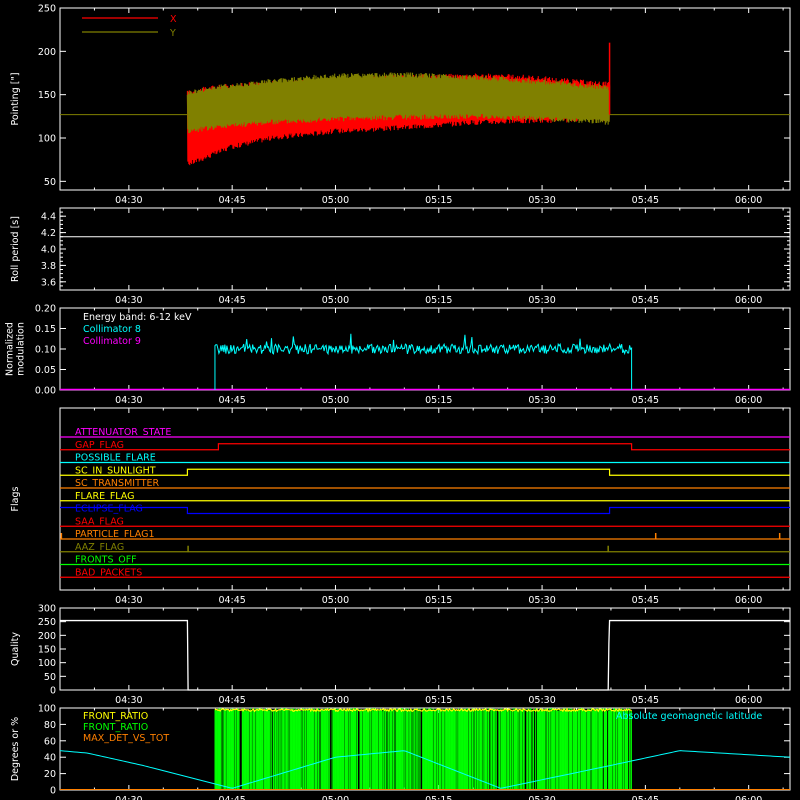 Image resolution: width=800 pixels, height=800 pixels. Describe the element at coordinates (45, 370) in the screenshot. I see `y-tick-label: 0.05` at that location.